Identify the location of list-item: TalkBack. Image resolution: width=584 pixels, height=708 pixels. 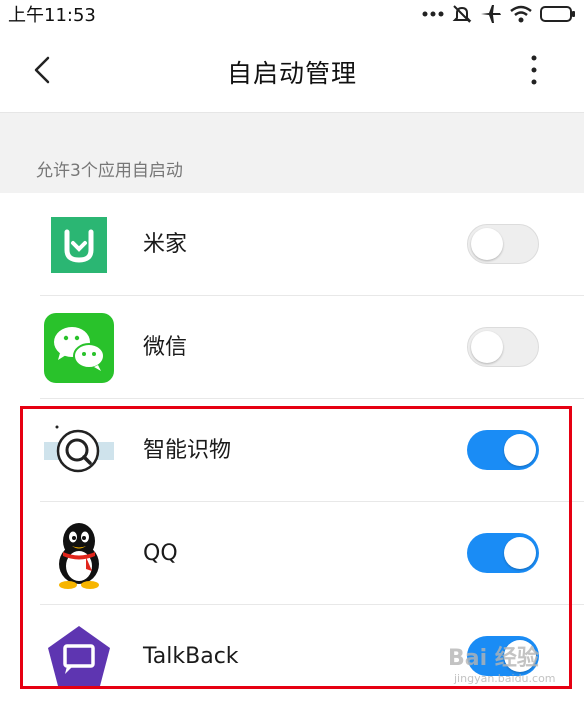
(292, 656).